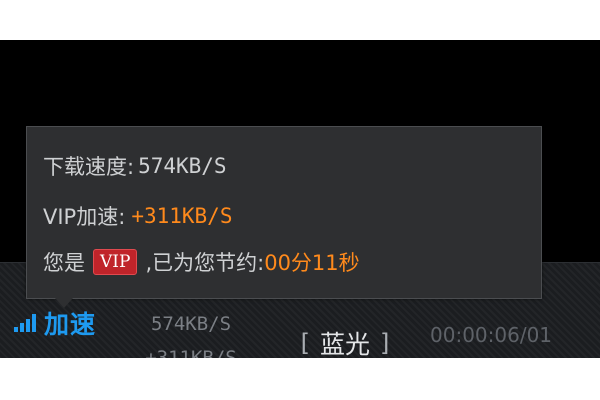  What do you see at coordinates (89, 167) in the screenshot?
I see `download-speed-label: 下载速度:` at bounding box center [89, 167].